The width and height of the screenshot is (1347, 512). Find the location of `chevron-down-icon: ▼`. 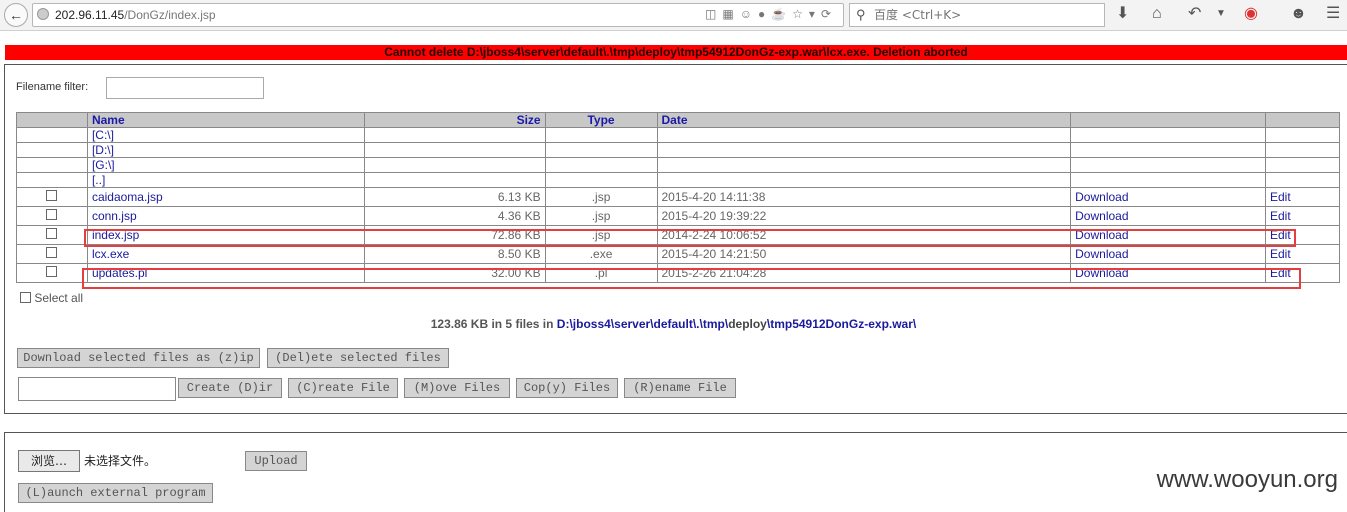

chevron-down-icon: ▼ is located at coordinates (1221, 14).